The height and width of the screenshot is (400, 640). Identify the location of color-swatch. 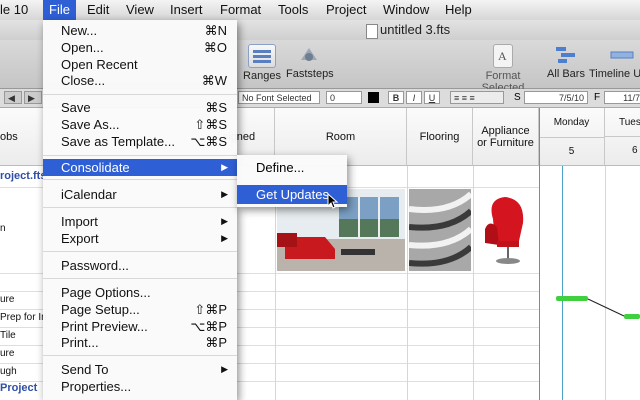
(373, 97).